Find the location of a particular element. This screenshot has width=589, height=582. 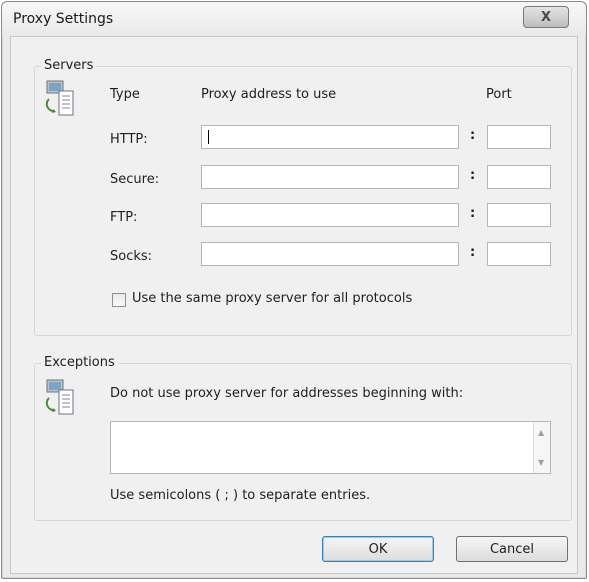

same-proxy-checkbox is located at coordinates (119, 300).